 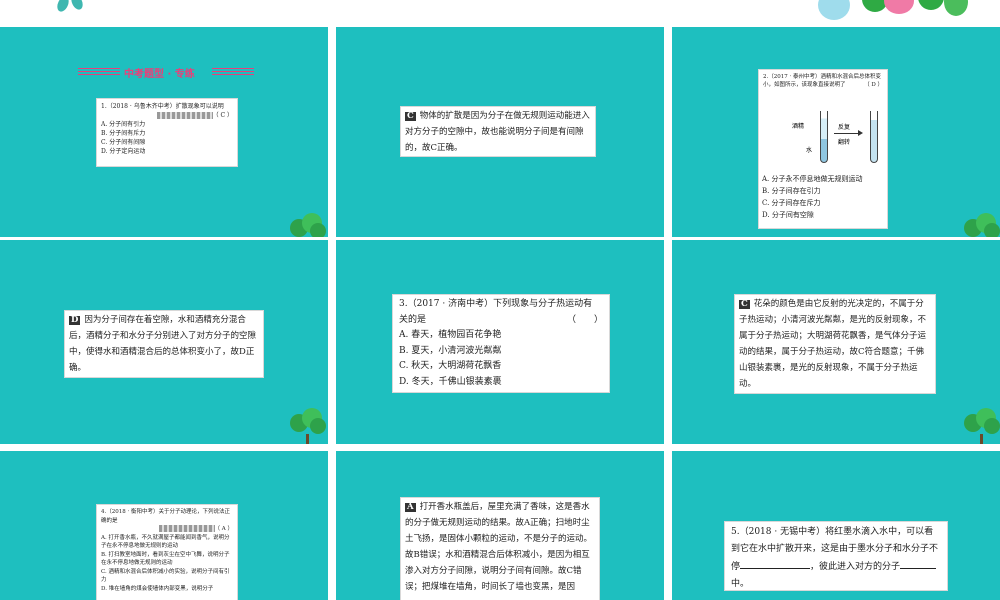 I want to click on option-b: B. 分子间有斥力, so click(x=123, y=133).